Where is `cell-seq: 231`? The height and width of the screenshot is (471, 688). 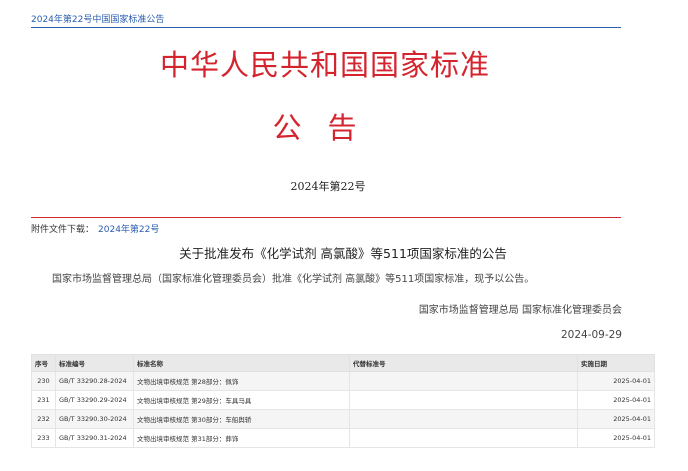 cell-seq: 231 is located at coordinates (43, 400).